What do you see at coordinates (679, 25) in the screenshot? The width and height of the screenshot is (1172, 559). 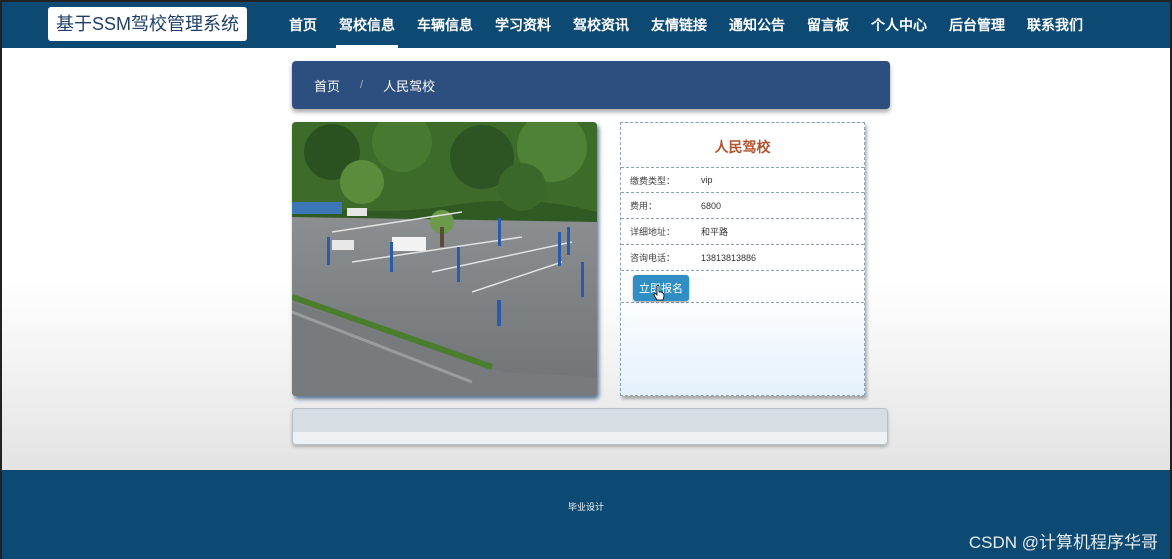 I see `nav-item-friend-links: 友情链接` at bounding box center [679, 25].